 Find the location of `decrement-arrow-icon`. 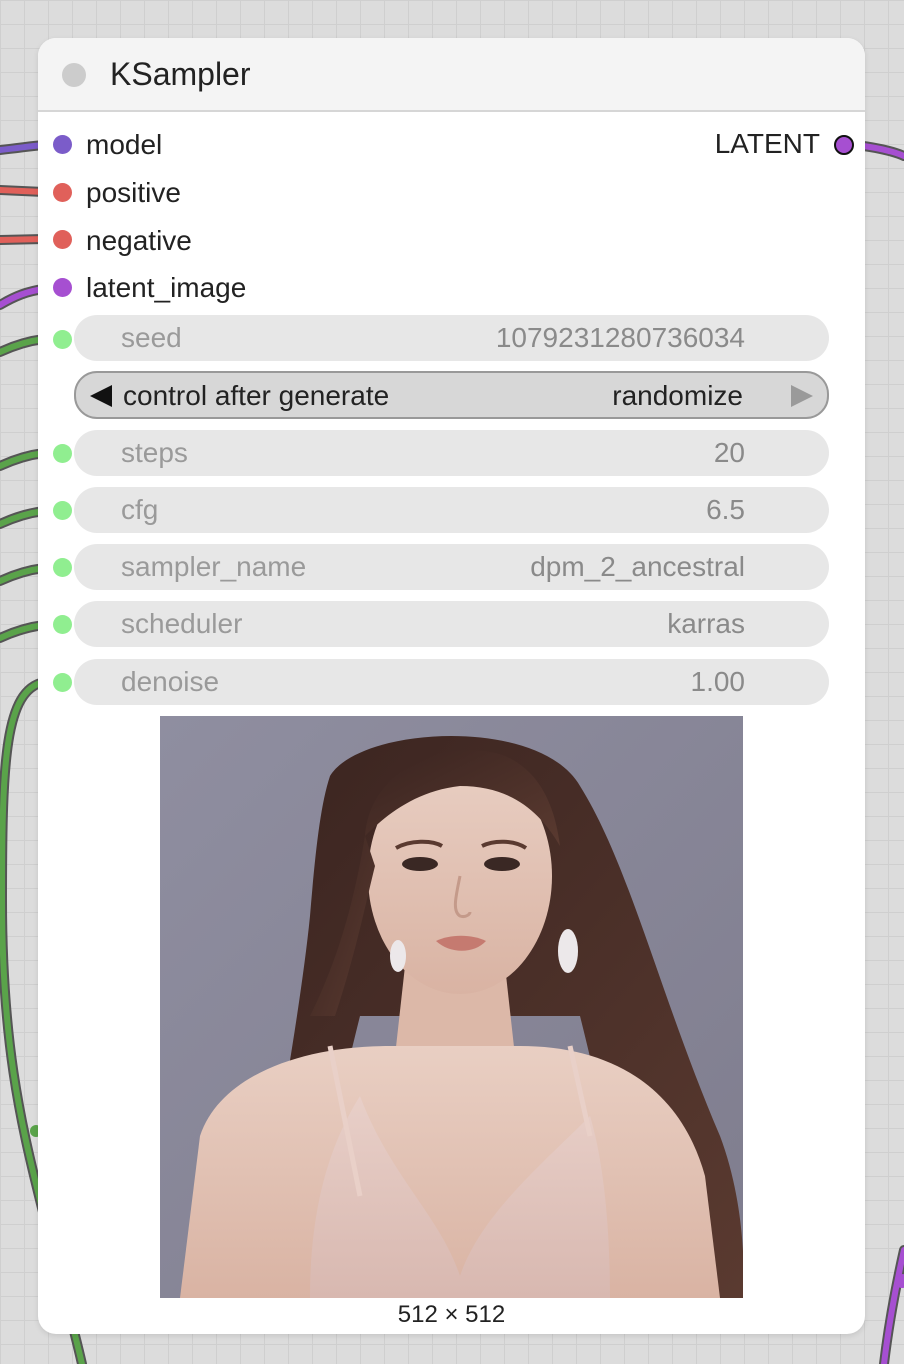

decrement-arrow-icon is located at coordinates (101, 396).